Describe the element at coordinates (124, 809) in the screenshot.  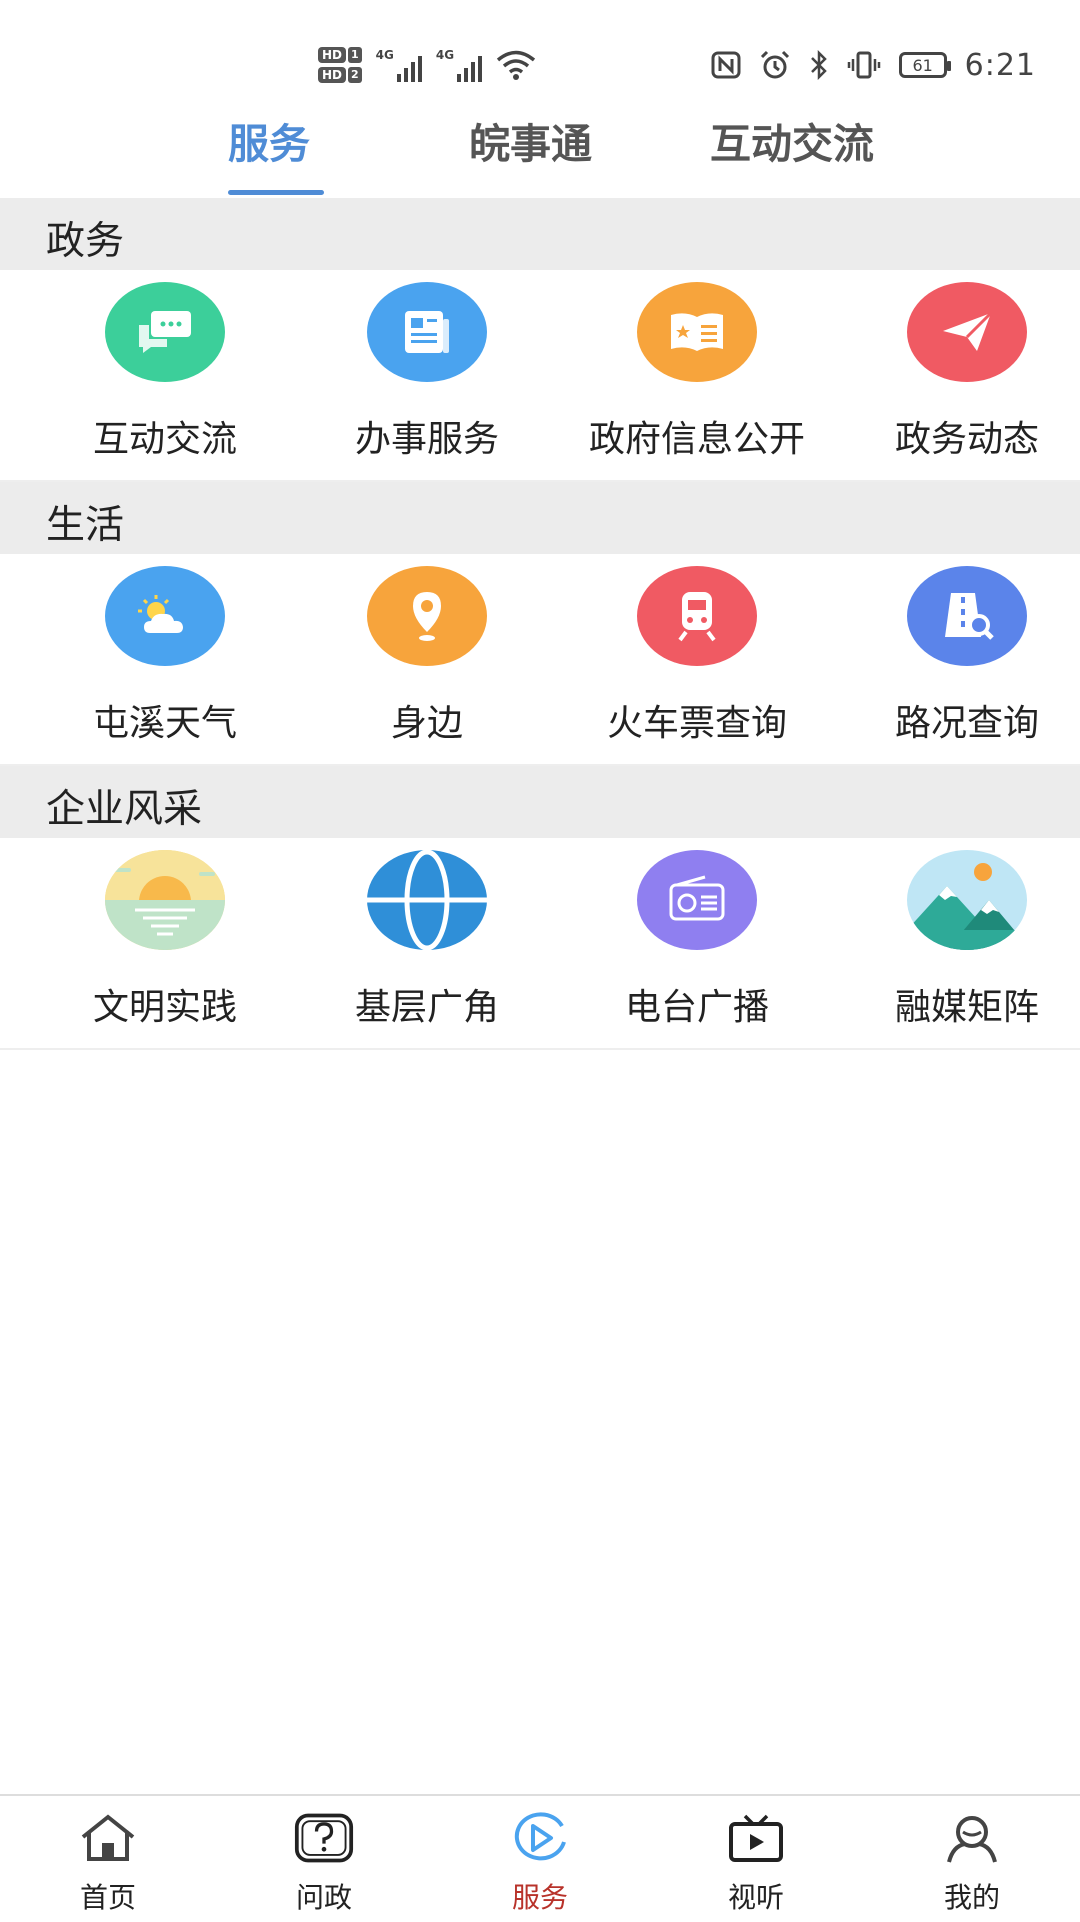
I see `section-title: 企业风采` at that location.